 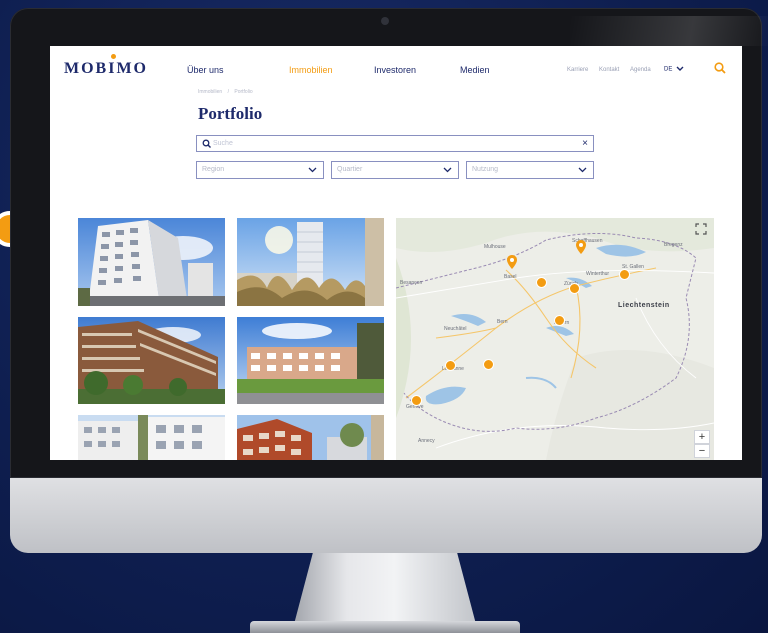 What do you see at coordinates (426, 441) in the screenshot?
I see `map-label-annecy: Annecy` at bounding box center [426, 441].